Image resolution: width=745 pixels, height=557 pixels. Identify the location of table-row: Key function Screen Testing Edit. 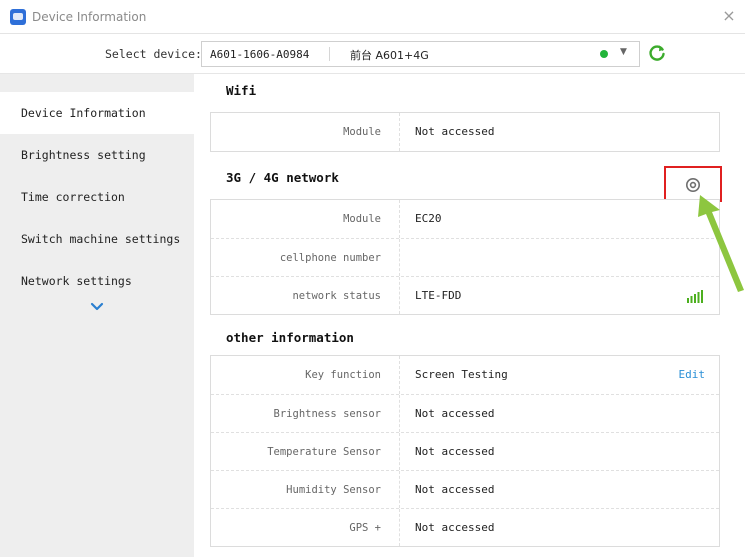
(465, 375).